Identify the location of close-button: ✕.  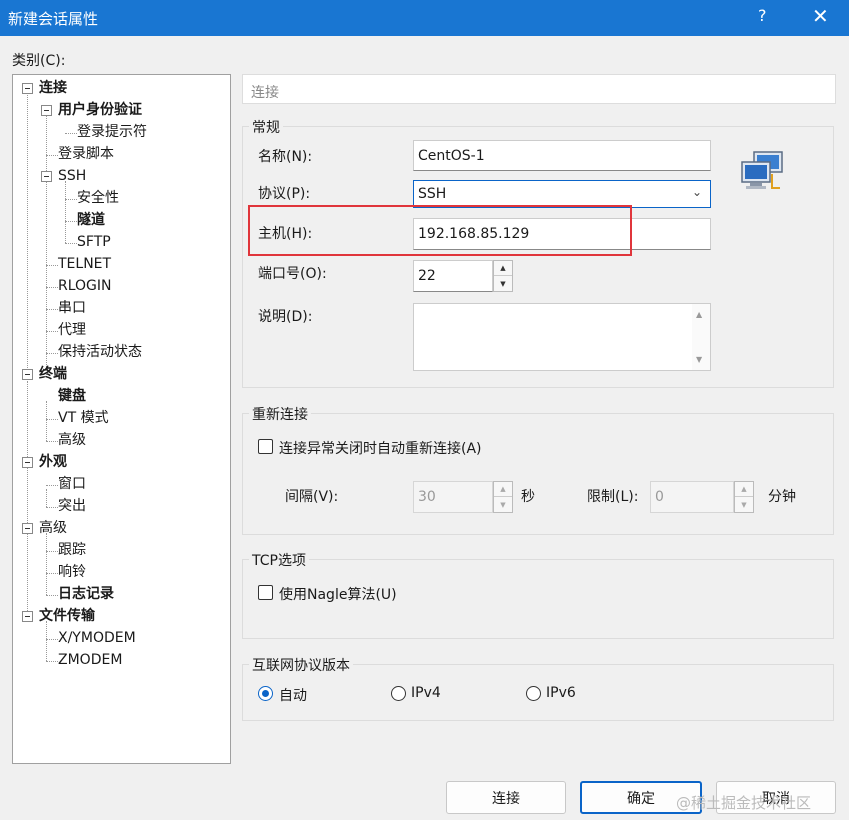
(820, 16).